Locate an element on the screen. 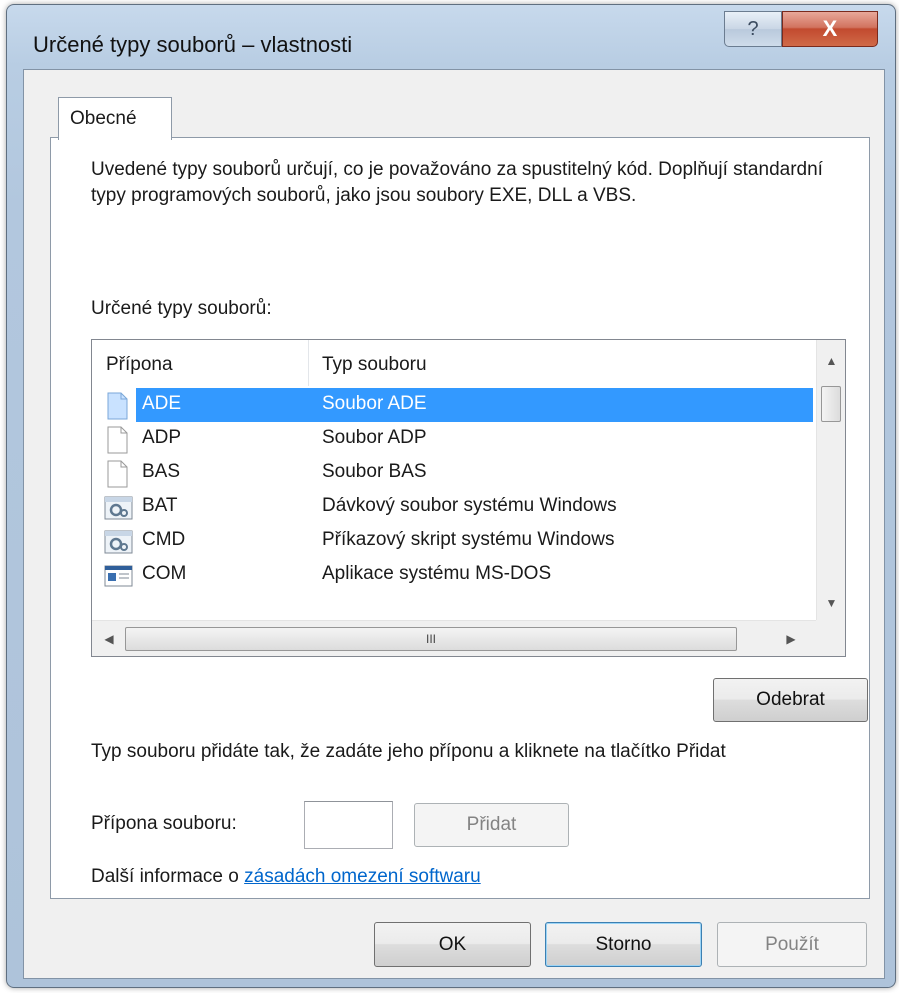 Image resolution: width=899 pixels, height=993 pixels. row-file-type: Soubor ADE is located at coordinates (374, 403).